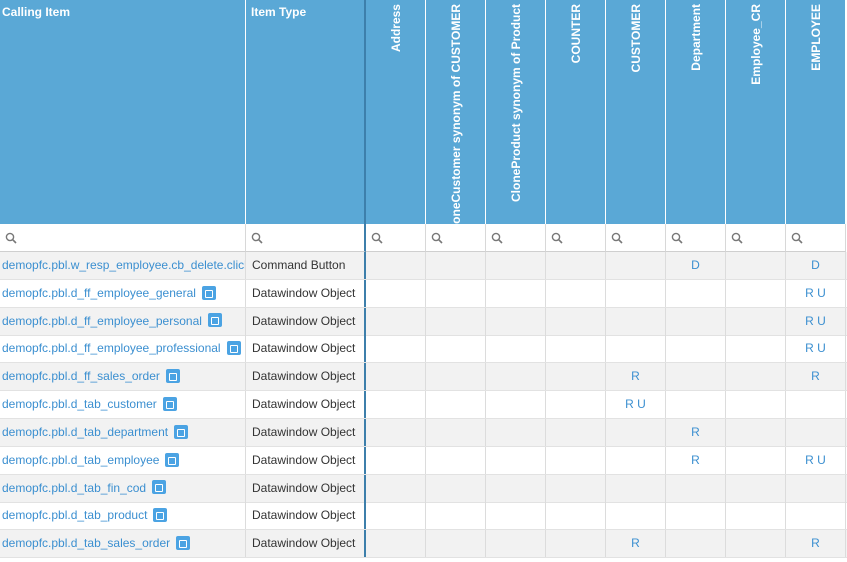 This screenshot has width=847, height=562. Describe the element at coordinates (396, 112) in the screenshot. I see `header-table-0: Address` at that location.